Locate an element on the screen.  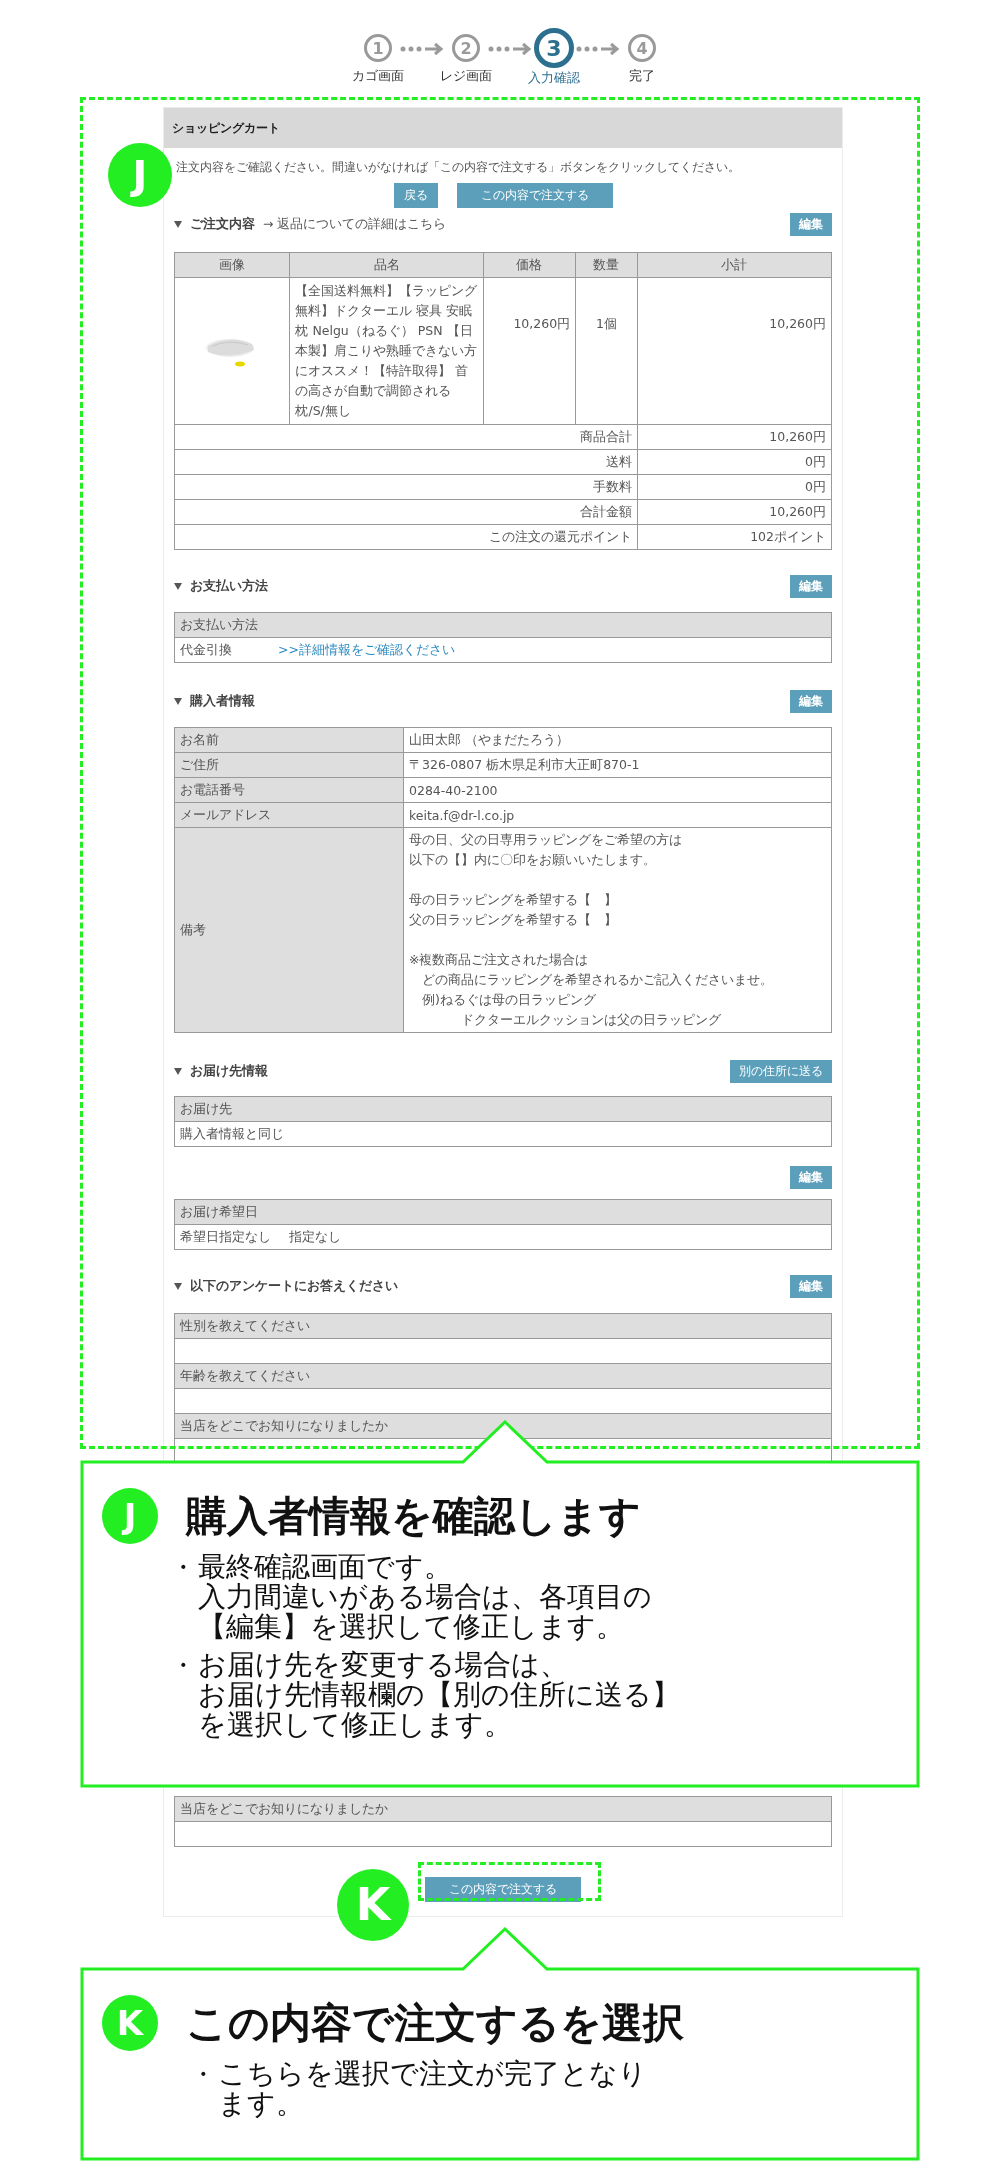
summary-value: 102ポイント is located at coordinates (734, 537).